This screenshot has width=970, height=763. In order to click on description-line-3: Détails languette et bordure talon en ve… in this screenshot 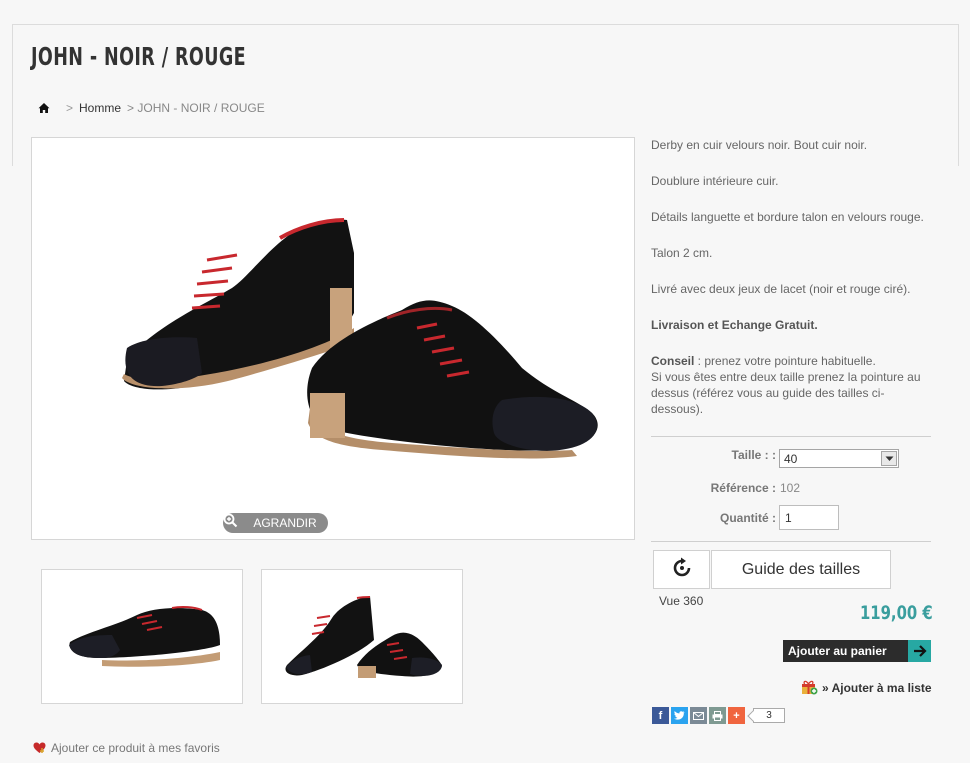, I will do `click(787, 217)`.